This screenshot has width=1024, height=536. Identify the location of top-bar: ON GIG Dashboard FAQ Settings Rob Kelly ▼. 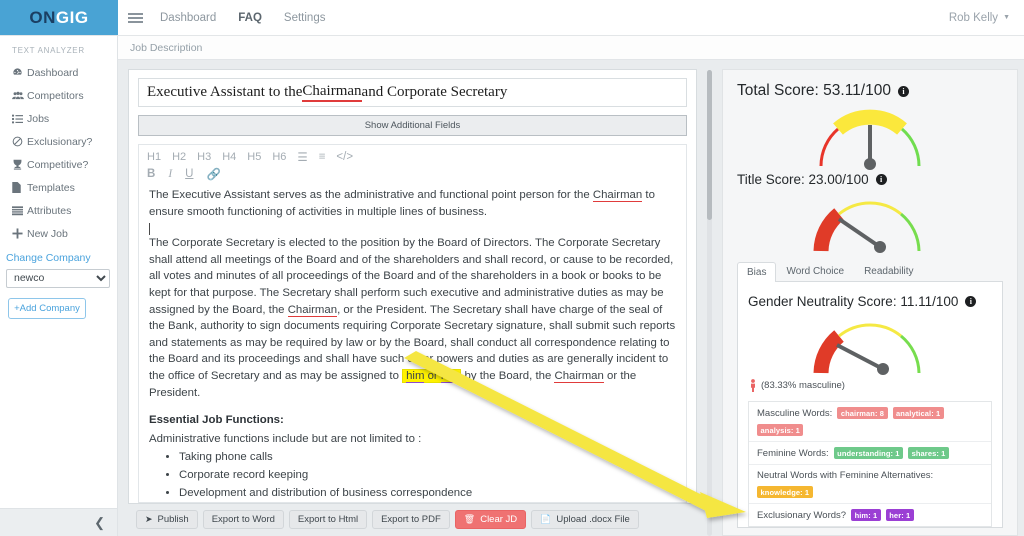
(512, 18).